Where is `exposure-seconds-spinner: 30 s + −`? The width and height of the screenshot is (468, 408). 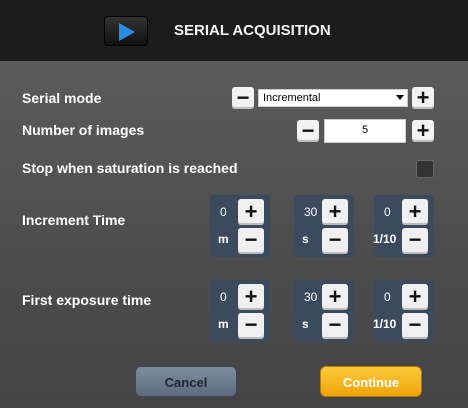
exposure-seconds-spinner: 30 s + − is located at coordinates (324, 311).